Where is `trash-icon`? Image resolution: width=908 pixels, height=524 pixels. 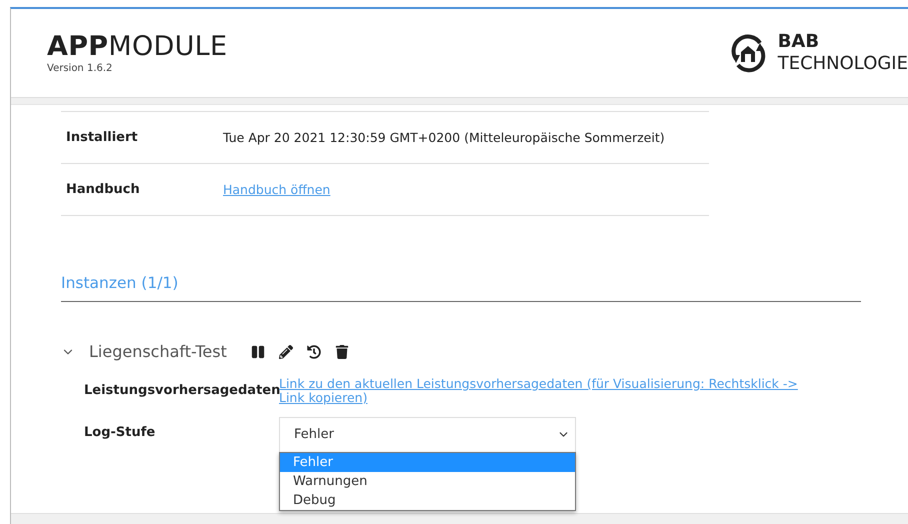 trash-icon is located at coordinates (341, 351).